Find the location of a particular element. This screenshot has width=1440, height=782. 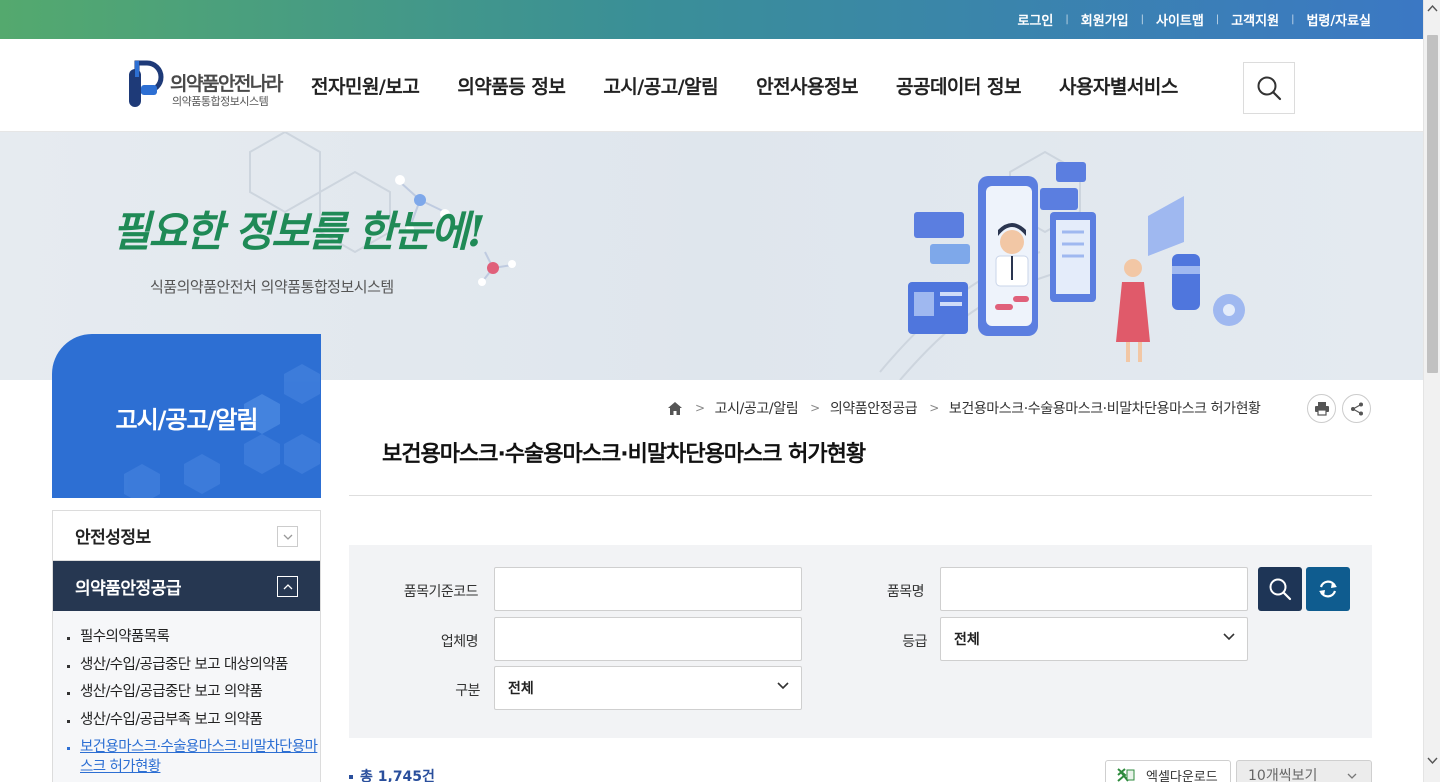

result-total: 총 1,745건 is located at coordinates (392, 774).